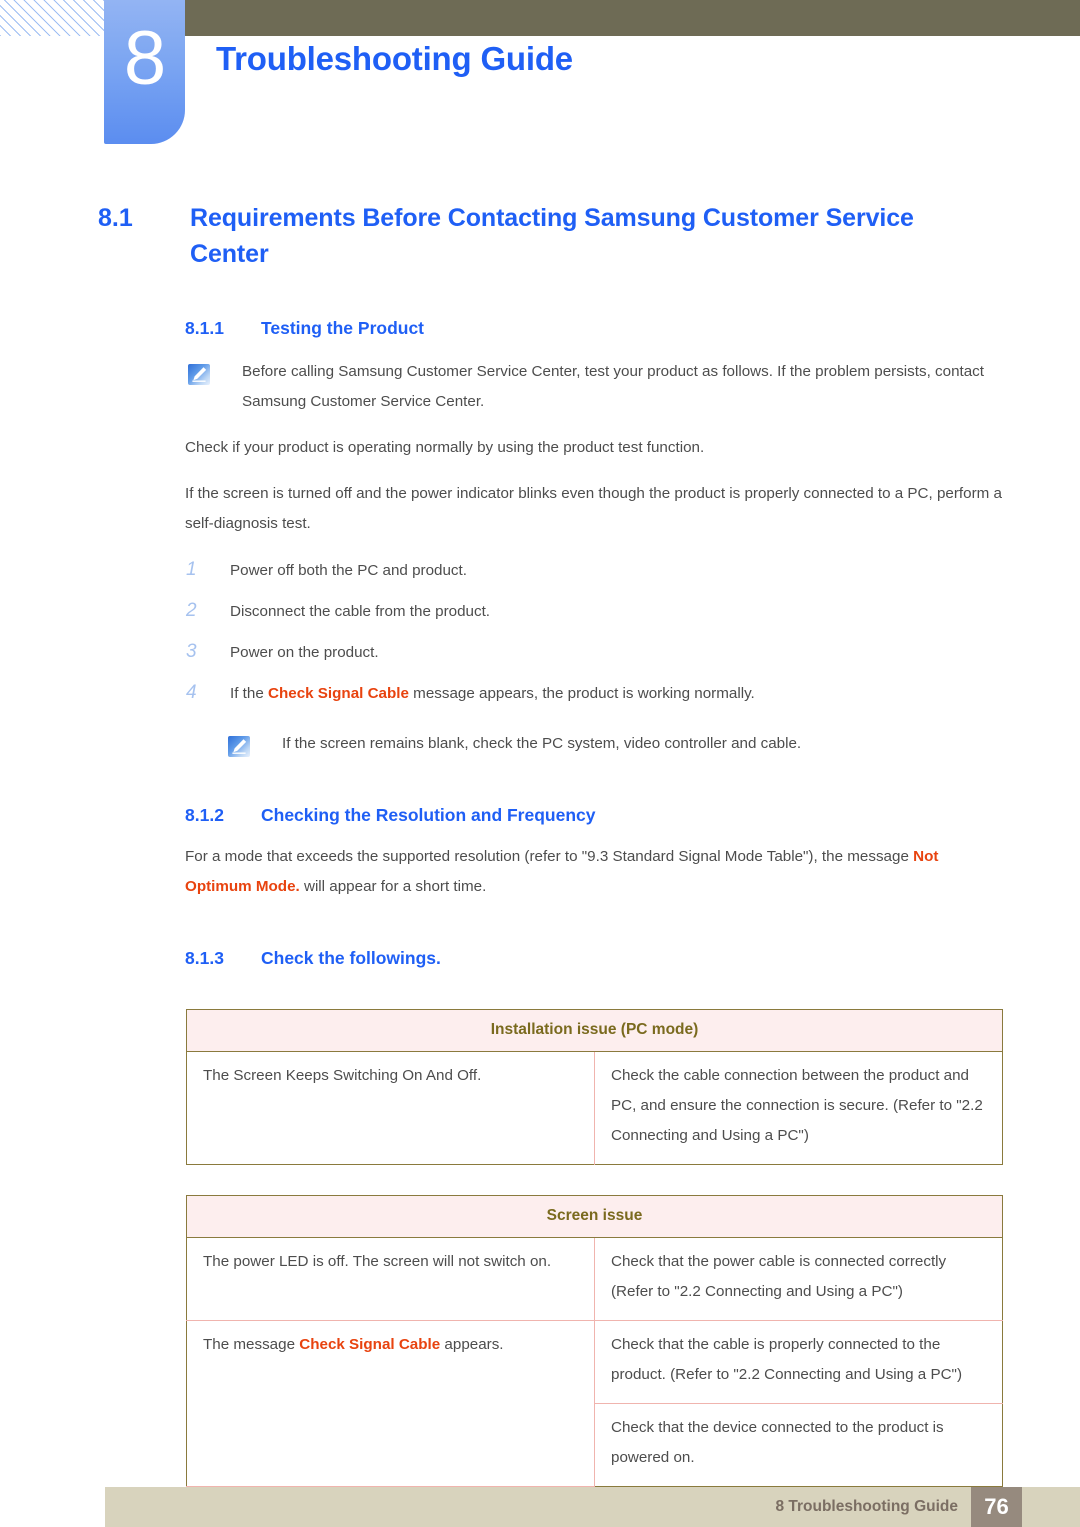 The image size is (1080, 1527). I want to click on page-footer: 8 Troubleshooting Guide 76, so click(592, 1507).